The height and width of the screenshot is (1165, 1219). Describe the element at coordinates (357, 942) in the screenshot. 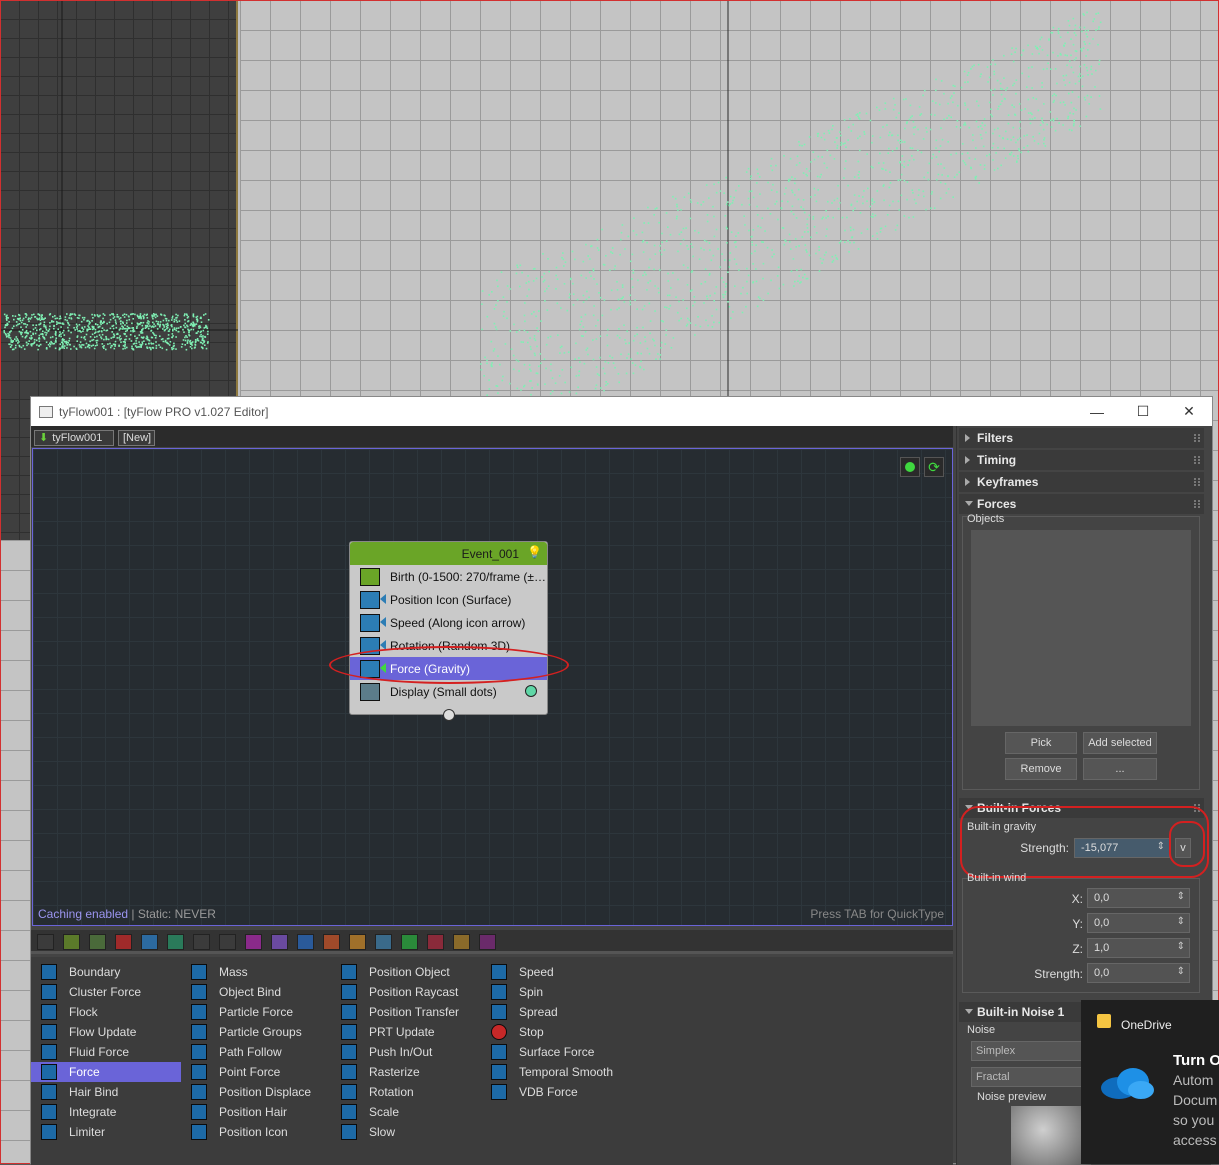

I see `category-script-icon` at that location.